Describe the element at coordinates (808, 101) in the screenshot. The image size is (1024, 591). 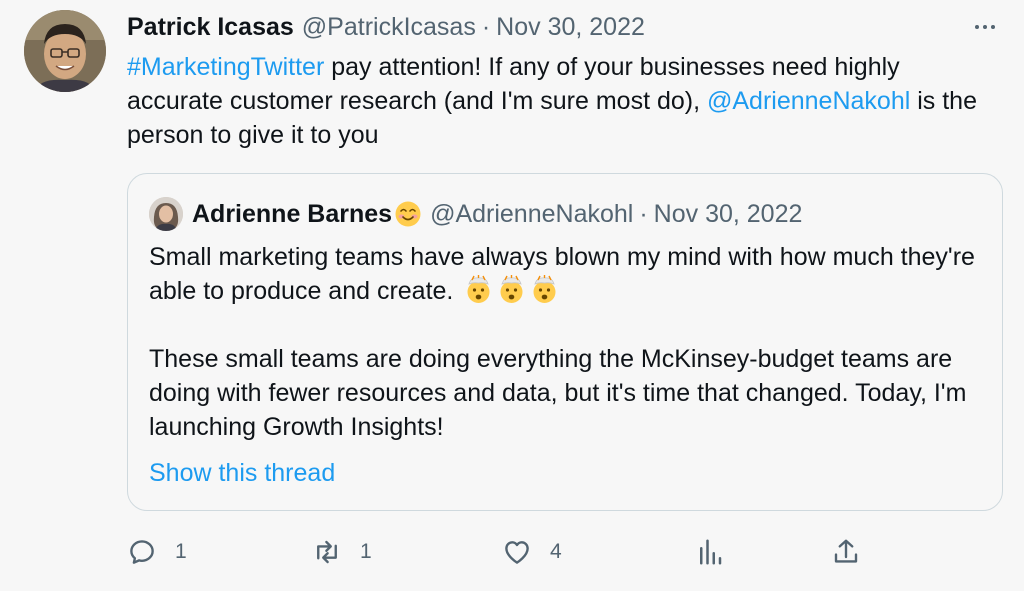
I see `mention-link: @AdrienneNakohl` at that location.